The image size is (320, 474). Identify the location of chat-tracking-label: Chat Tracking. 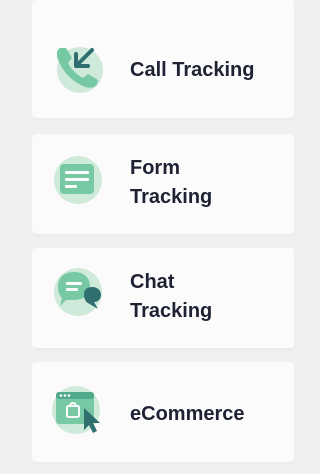
(171, 296).